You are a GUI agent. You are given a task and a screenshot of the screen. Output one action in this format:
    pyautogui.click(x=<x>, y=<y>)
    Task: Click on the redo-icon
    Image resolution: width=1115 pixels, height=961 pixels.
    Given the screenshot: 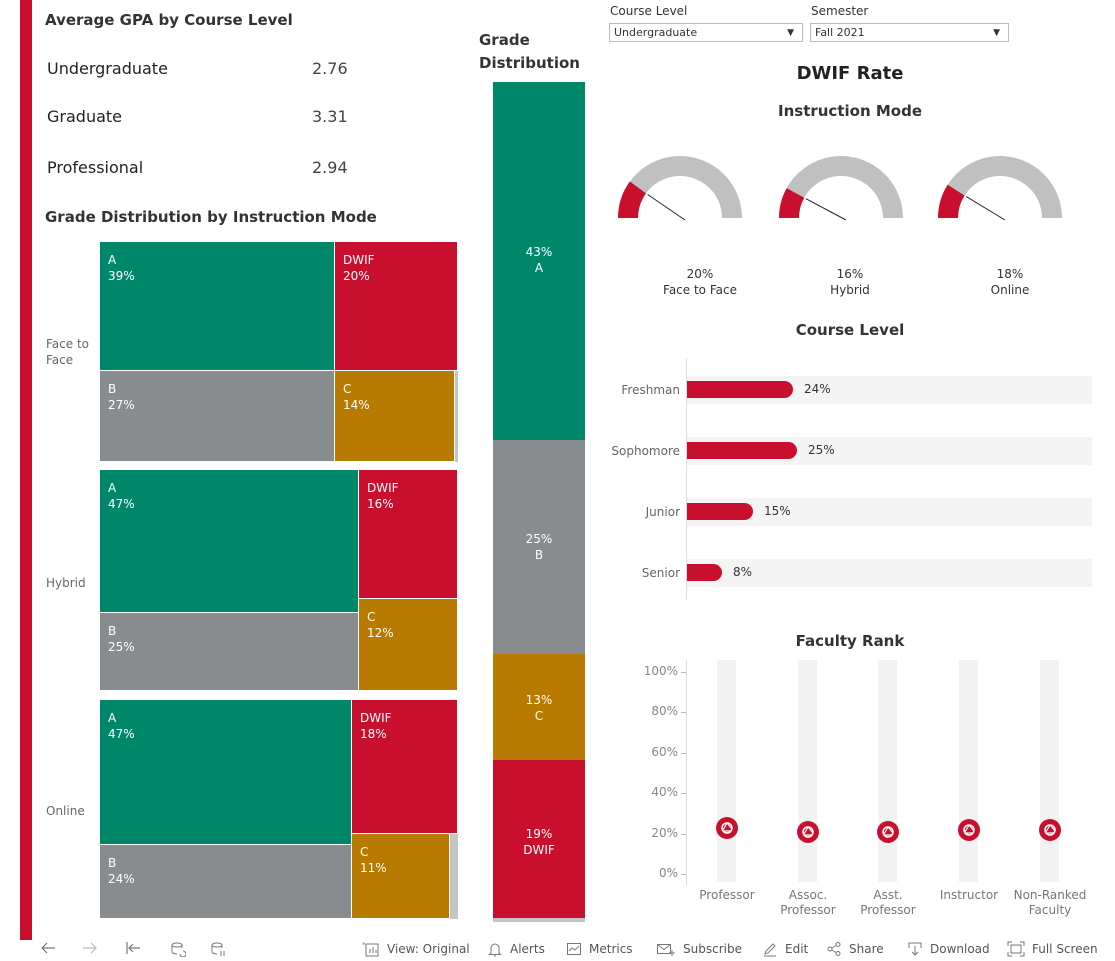 What is the action you would take?
    pyautogui.click(x=93, y=948)
    